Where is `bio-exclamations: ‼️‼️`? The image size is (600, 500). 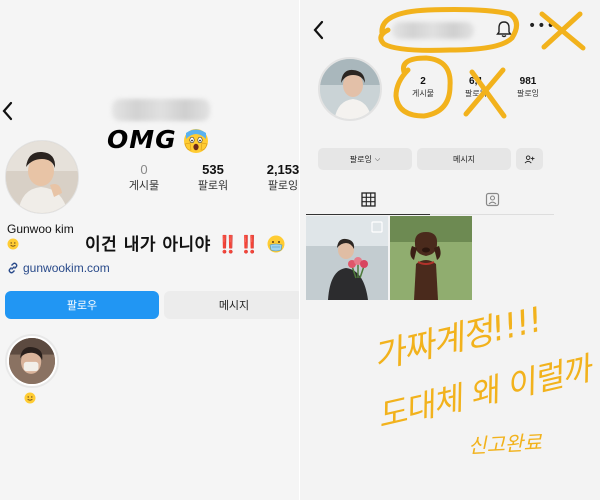 bio-exclamations: ‼️‼️ is located at coordinates (239, 245).